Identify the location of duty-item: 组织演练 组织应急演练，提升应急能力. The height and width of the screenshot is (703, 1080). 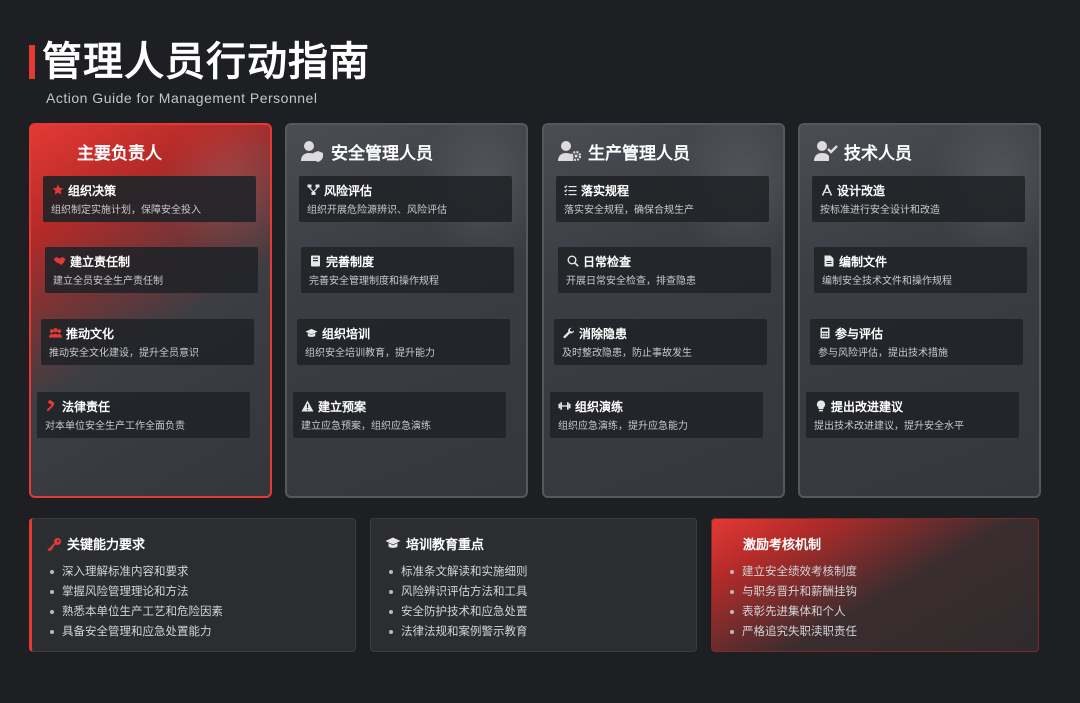
(656, 415).